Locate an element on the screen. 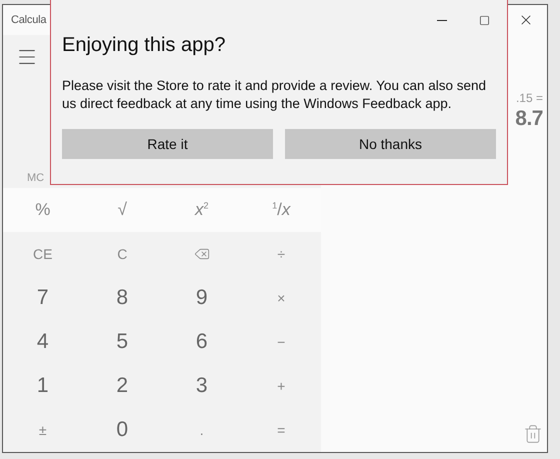 This screenshot has width=560, height=459. dialog-title: Enjoying this app? is located at coordinates (144, 45).